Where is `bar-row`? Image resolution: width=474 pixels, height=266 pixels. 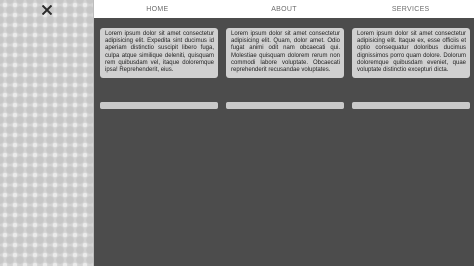
bar-row is located at coordinates (285, 105).